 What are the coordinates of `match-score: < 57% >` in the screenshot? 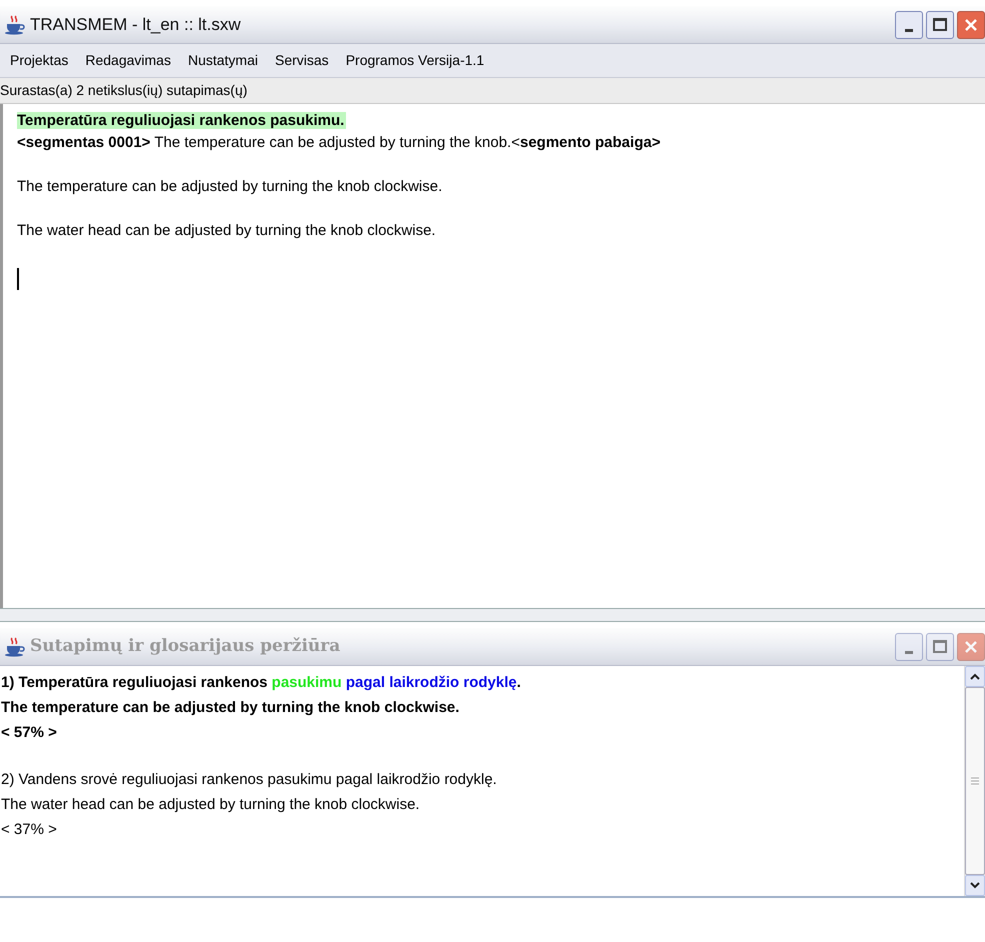 It's located at (29, 732).